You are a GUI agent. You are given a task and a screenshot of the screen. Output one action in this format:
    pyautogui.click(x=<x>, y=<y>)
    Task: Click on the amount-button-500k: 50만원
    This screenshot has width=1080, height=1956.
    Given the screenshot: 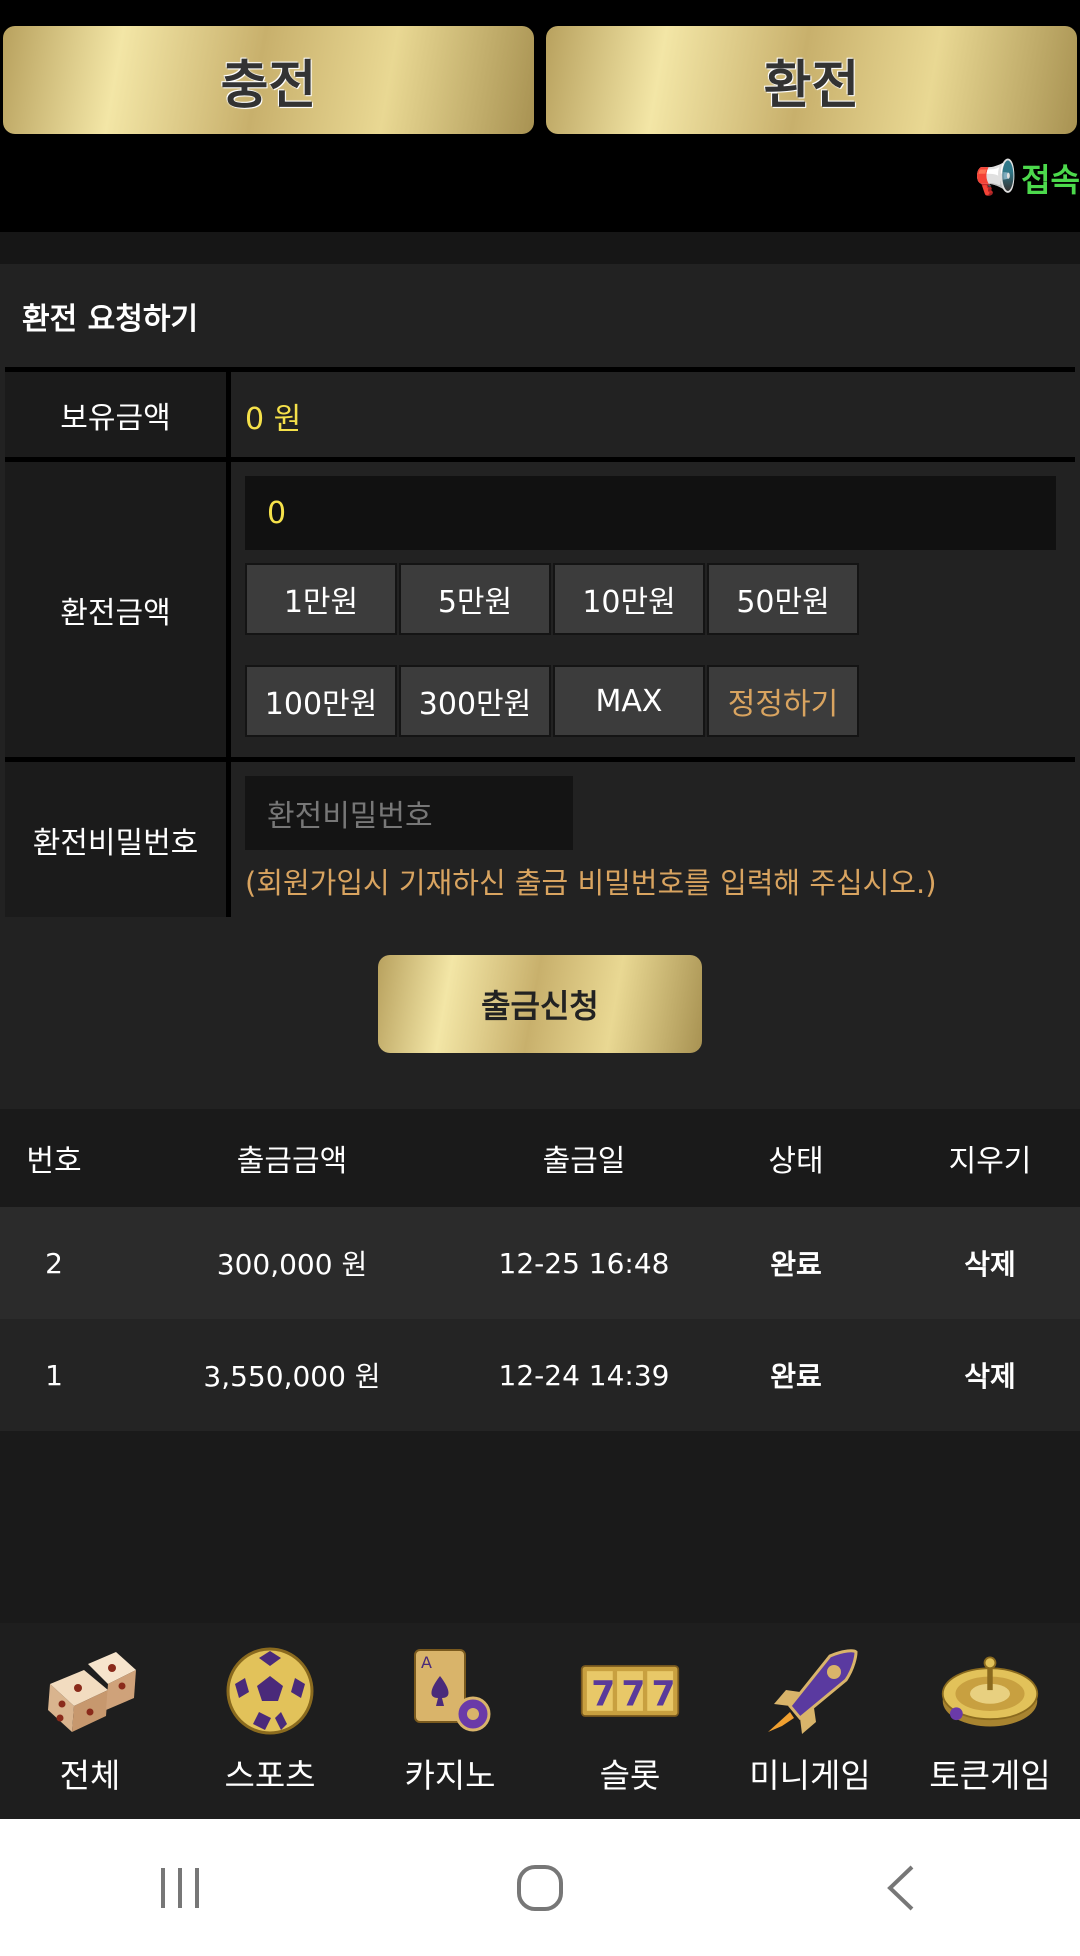 What is the action you would take?
    pyautogui.click(x=783, y=599)
    